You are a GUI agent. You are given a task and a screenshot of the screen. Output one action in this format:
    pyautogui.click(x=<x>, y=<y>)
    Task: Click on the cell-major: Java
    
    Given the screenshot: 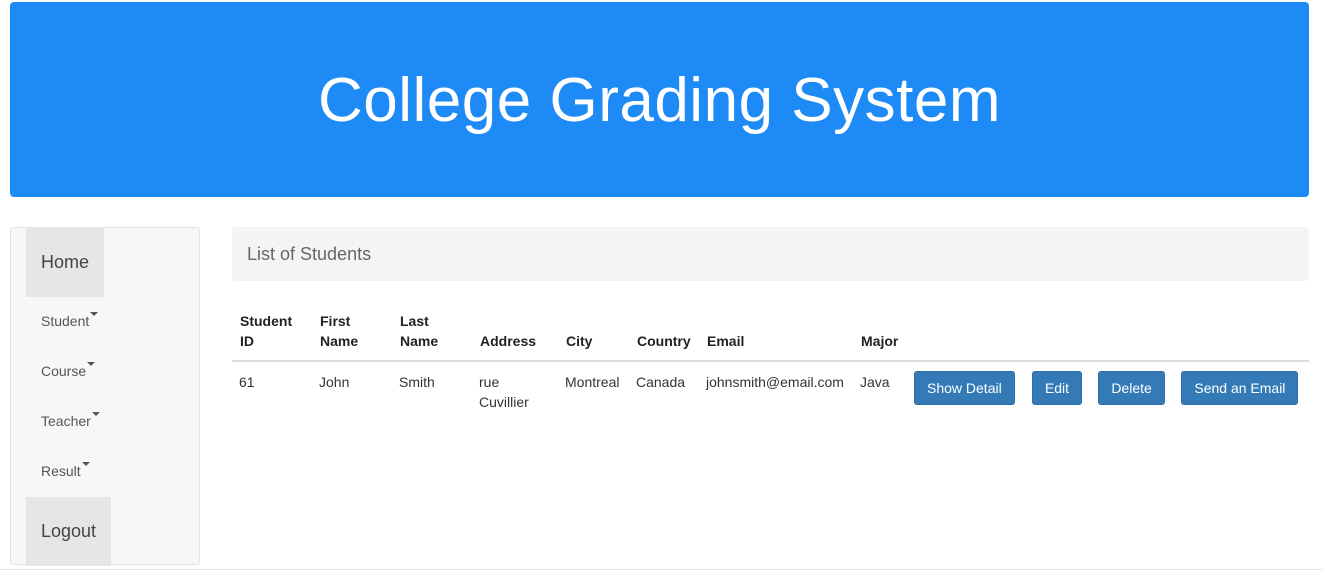 What is the action you would take?
    pyautogui.click(x=875, y=382)
    